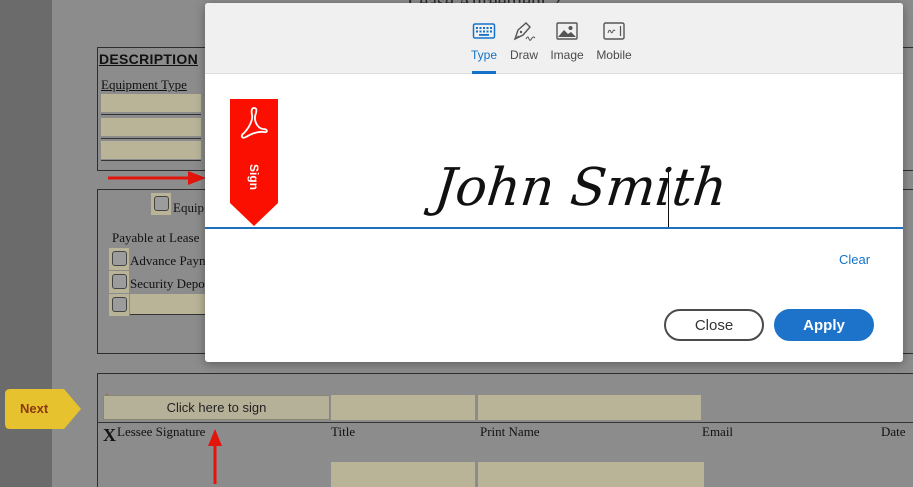 Image resolution: width=913 pixels, height=487 pixels. What do you see at coordinates (156, 237) in the screenshot?
I see `payable-at-lease-label: Payable at Lease` at bounding box center [156, 237].